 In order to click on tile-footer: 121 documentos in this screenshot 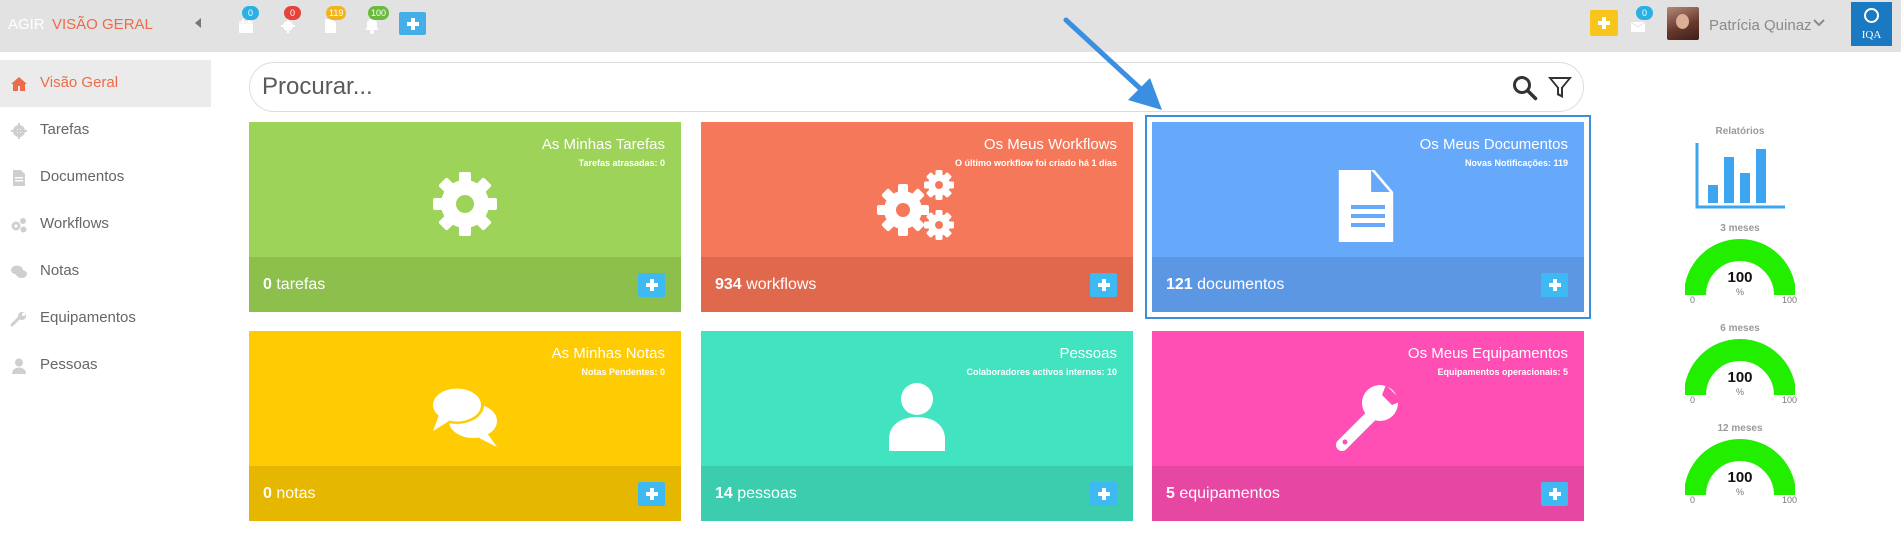, I will do `click(1368, 284)`.